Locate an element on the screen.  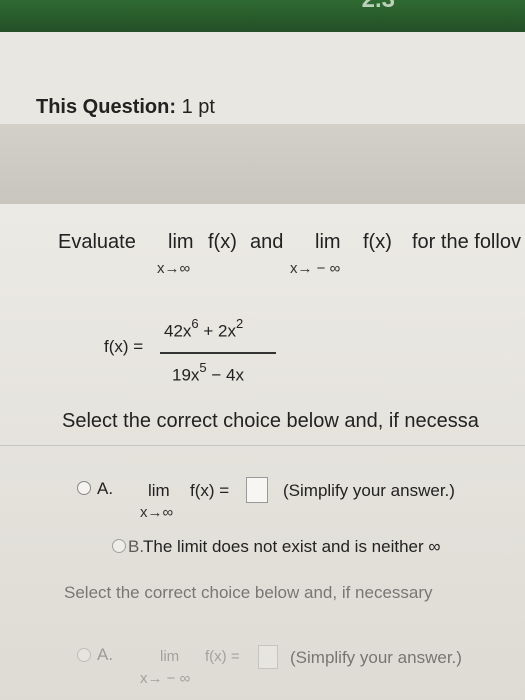
top-bar: 2.3 is located at coordinates (262, 16).